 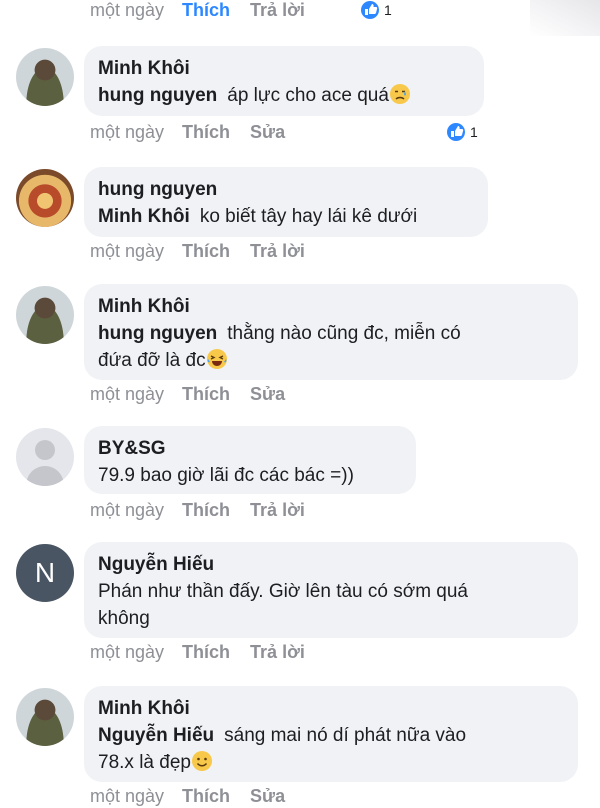 What do you see at coordinates (144, 216) in the screenshot?
I see `mention-link: Minh Khôi` at bounding box center [144, 216].